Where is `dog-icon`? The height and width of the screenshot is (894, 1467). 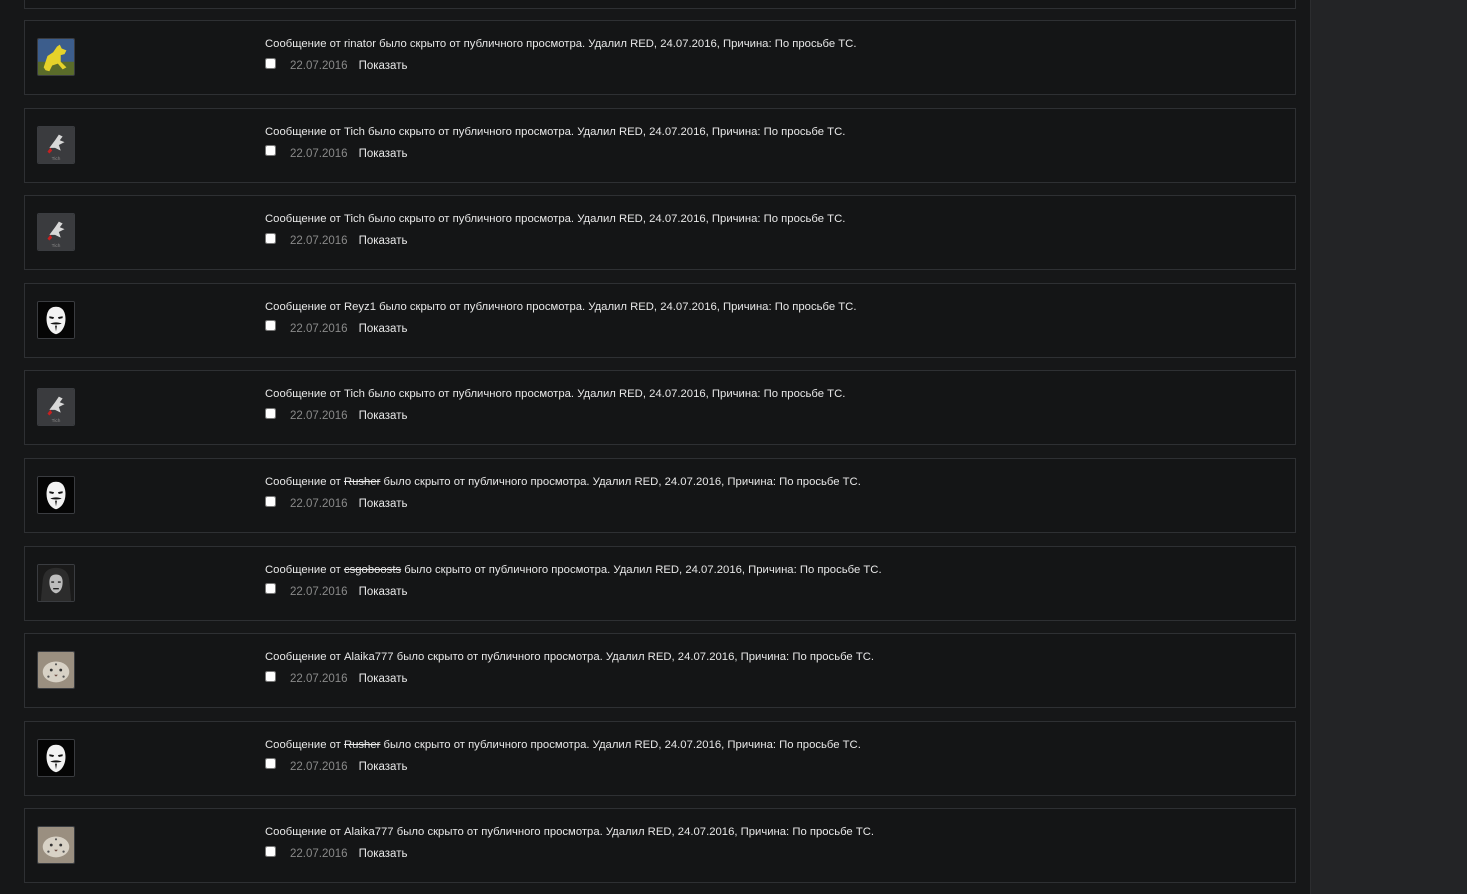 dog-icon is located at coordinates (56, 57).